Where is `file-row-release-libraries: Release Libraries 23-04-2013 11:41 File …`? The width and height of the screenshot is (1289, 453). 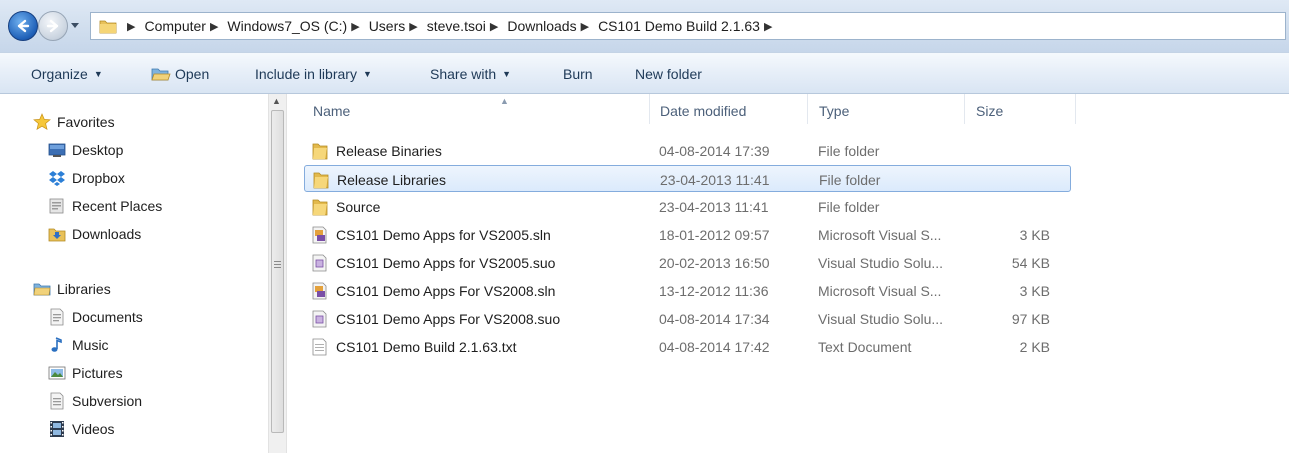 file-row-release-libraries: Release Libraries 23-04-2013 11:41 File … is located at coordinates (687, 178).